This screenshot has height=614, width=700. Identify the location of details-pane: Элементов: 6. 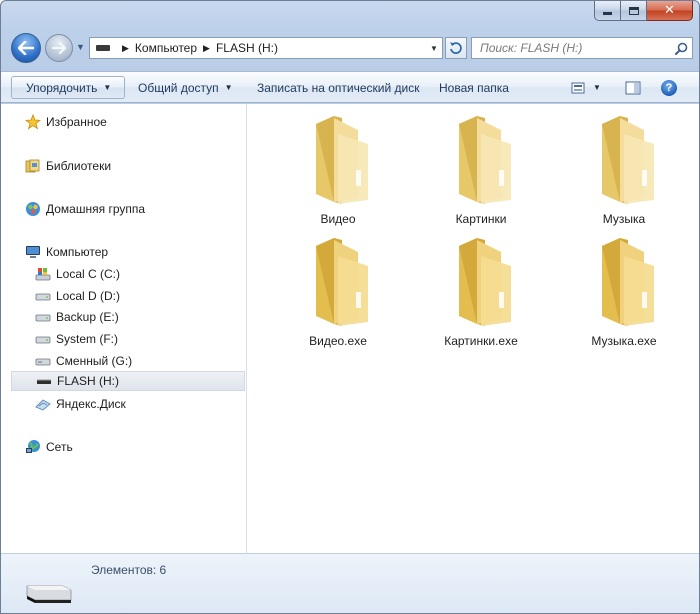
(350, 583).